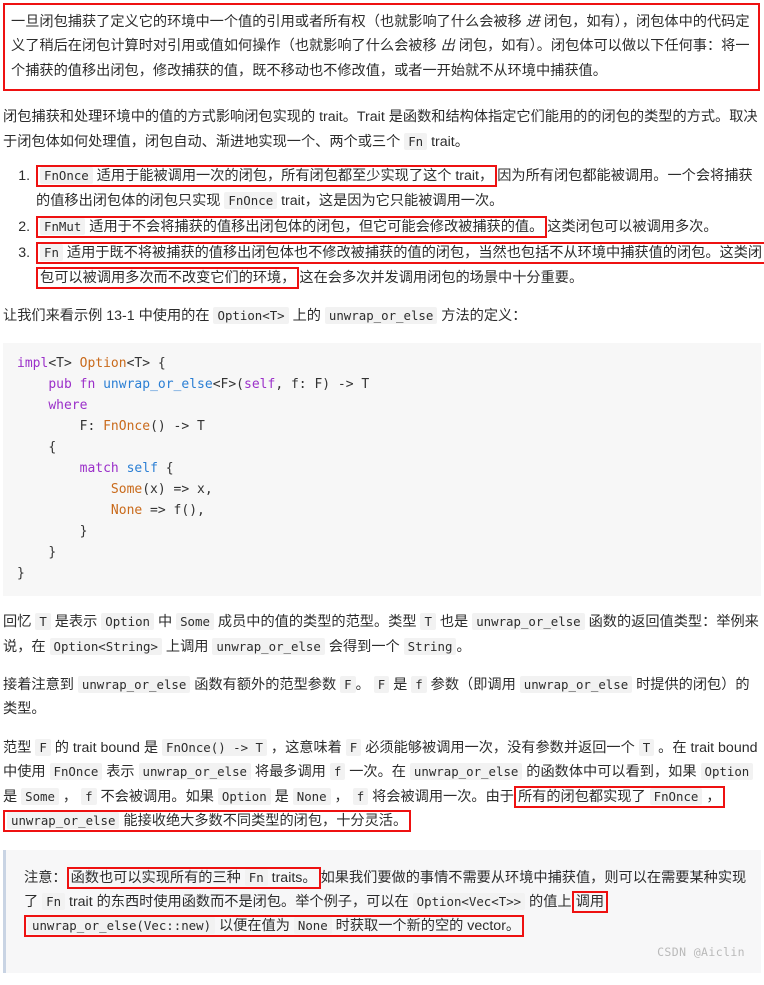 Image resolution: width=764 pixels, height=985 pixels. Describe the element at coordinates (447, 46) in the screenshot. I see `intro-emphasis-out: 出` at that location.